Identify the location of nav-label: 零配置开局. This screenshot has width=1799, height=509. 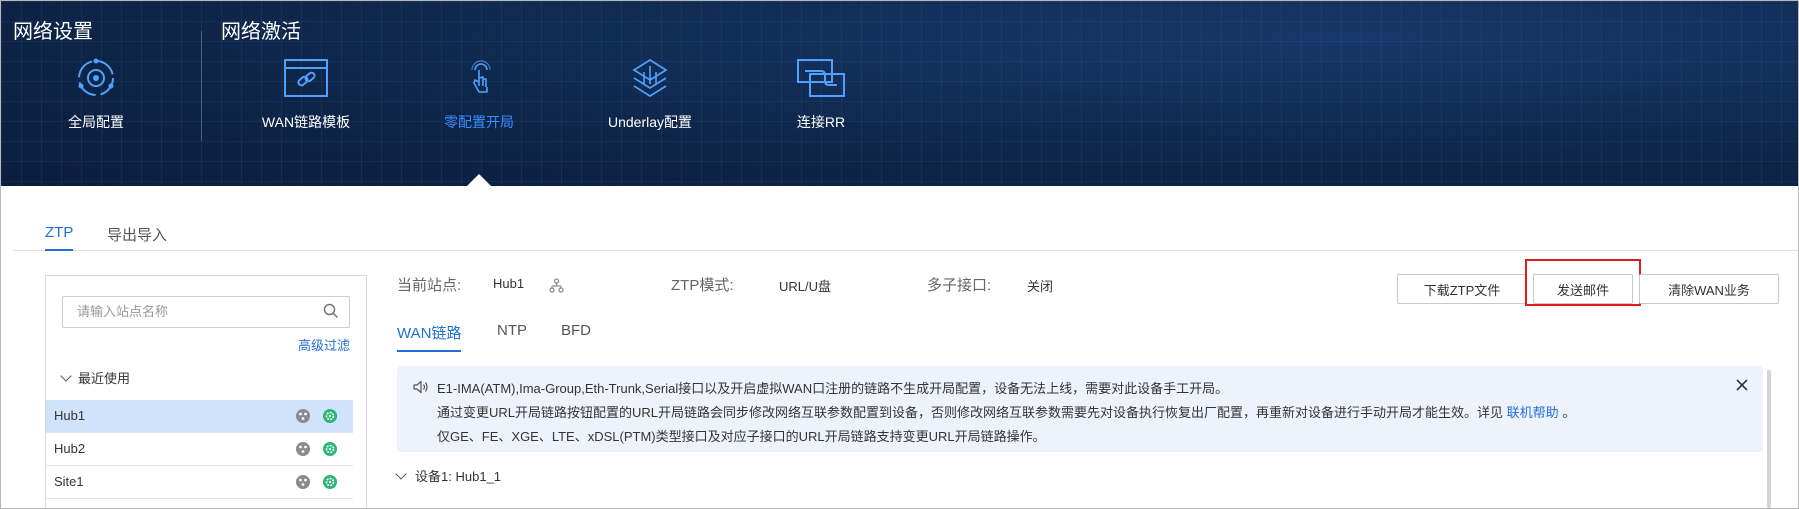
(479, 122).